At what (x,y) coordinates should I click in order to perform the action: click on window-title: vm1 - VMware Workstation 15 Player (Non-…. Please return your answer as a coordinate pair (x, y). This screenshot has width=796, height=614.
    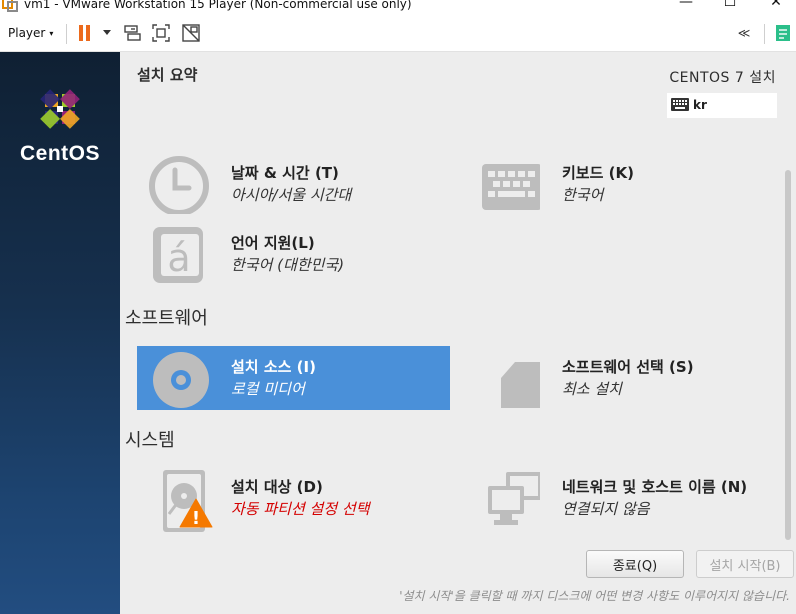
    Looking at the image, I should click on (218, 5).